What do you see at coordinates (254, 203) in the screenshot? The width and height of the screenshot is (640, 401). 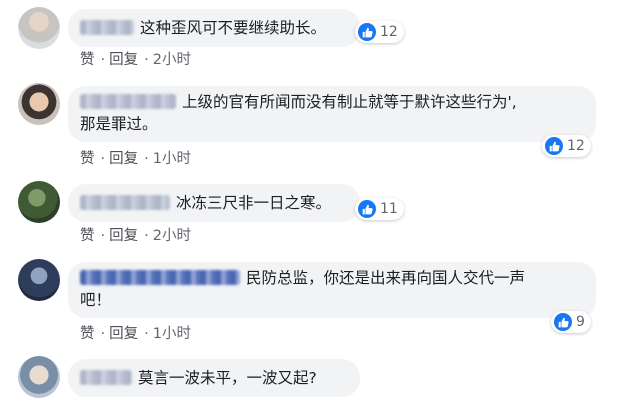 I see `comment-text: 冰冻三尺非一日之寒。` at bounding box center [254, 203].